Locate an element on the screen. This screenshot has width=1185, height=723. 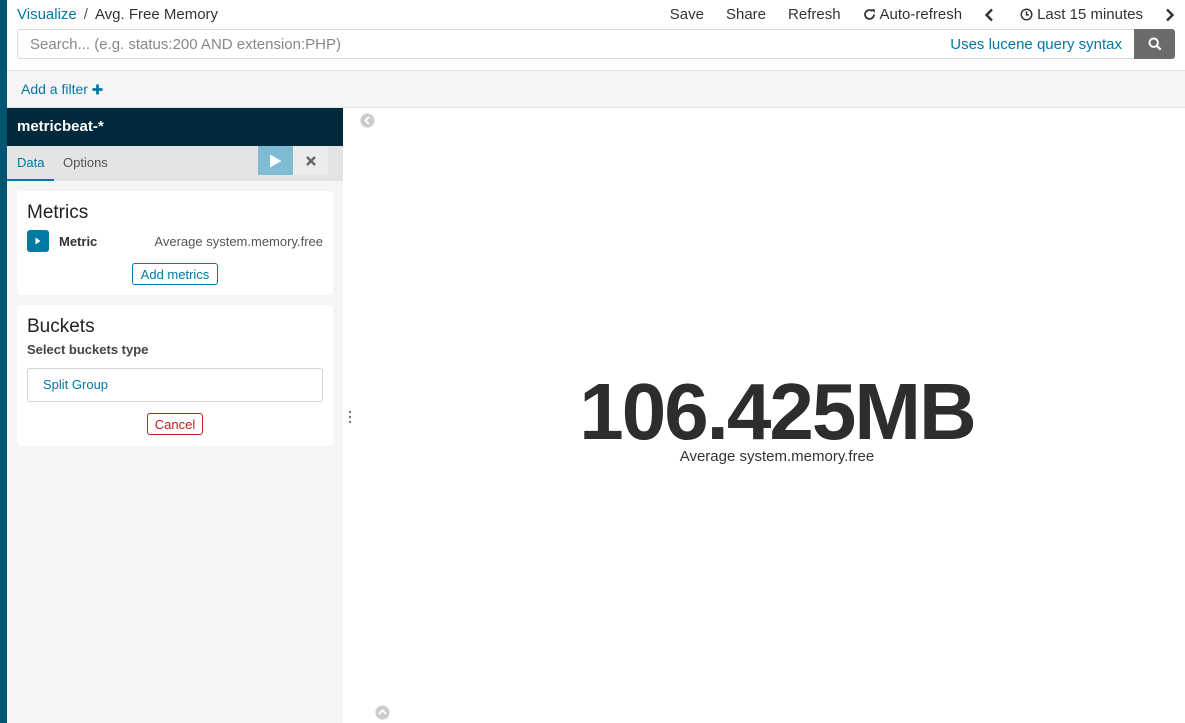
plus-icon is located at coordinates (97, 89).